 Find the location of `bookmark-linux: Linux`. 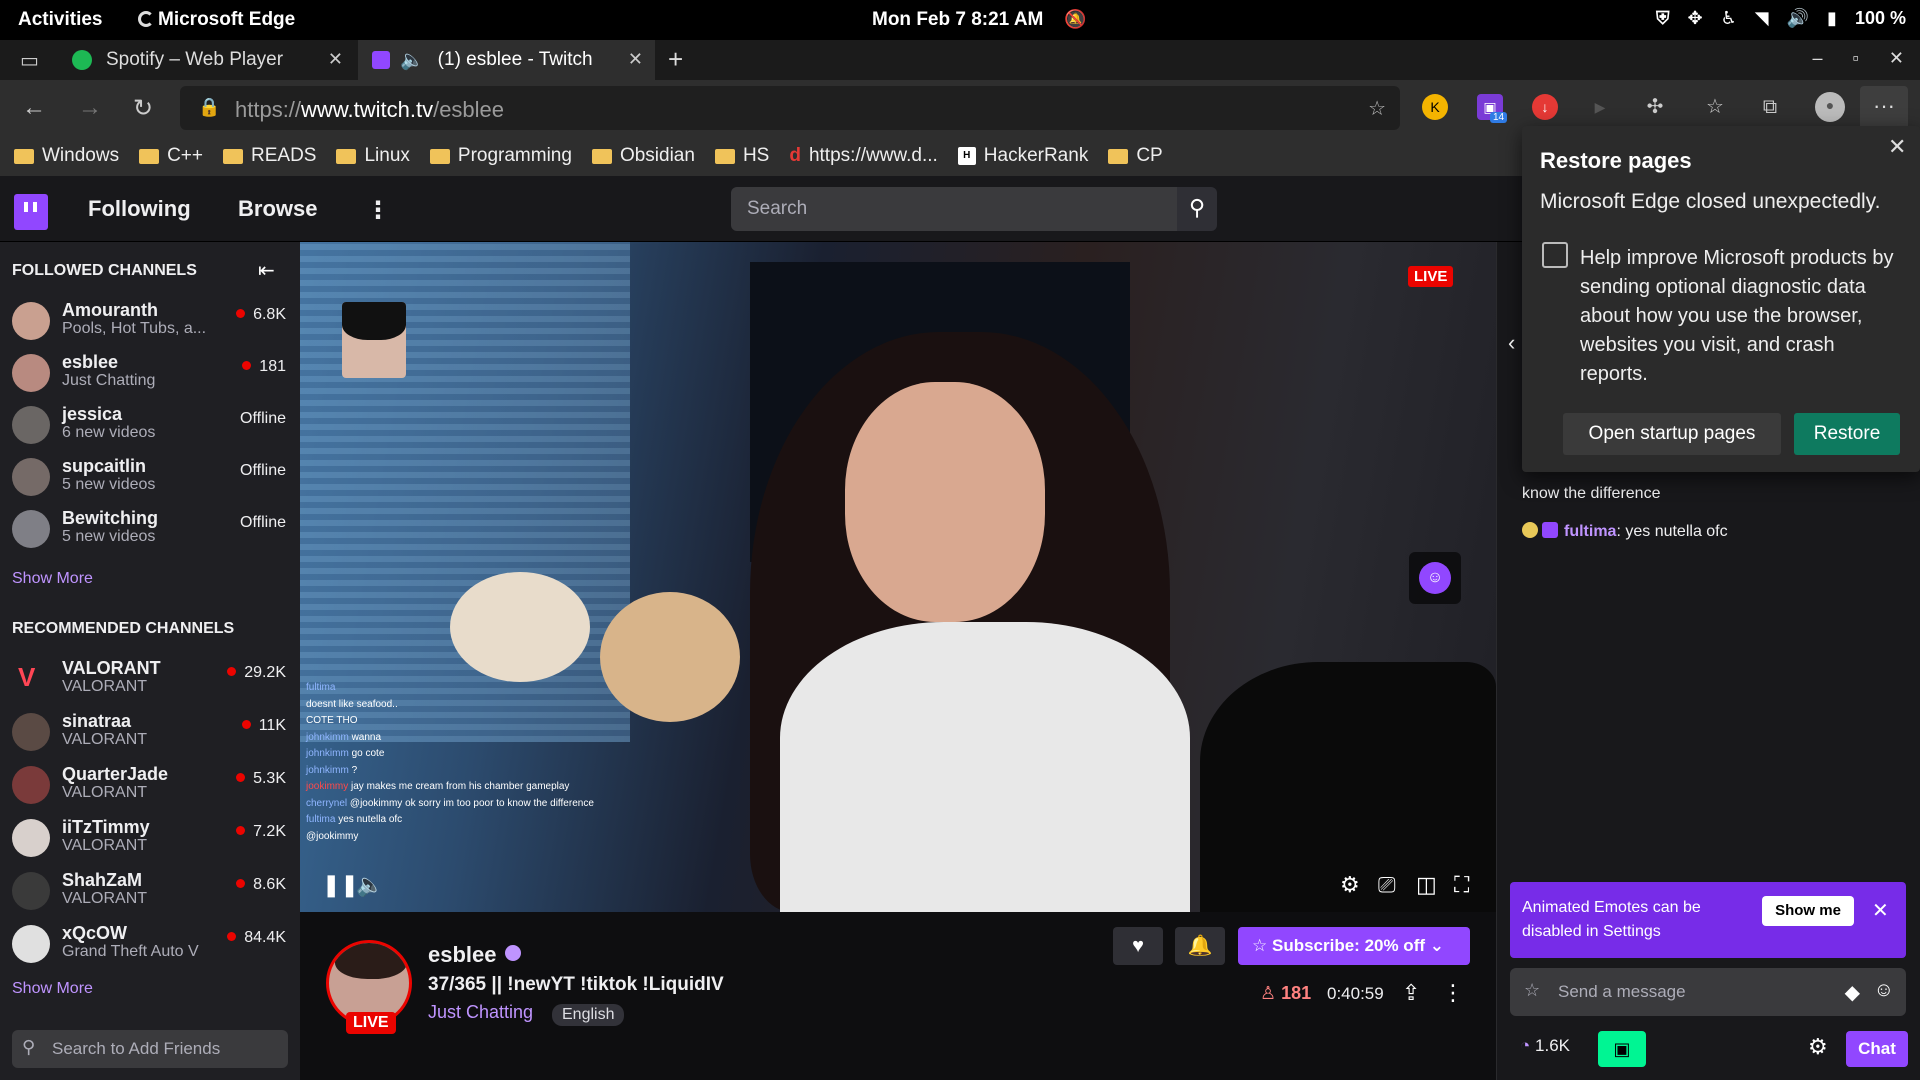

bookmark-linux: Linux is located at coordinates (373, 156).